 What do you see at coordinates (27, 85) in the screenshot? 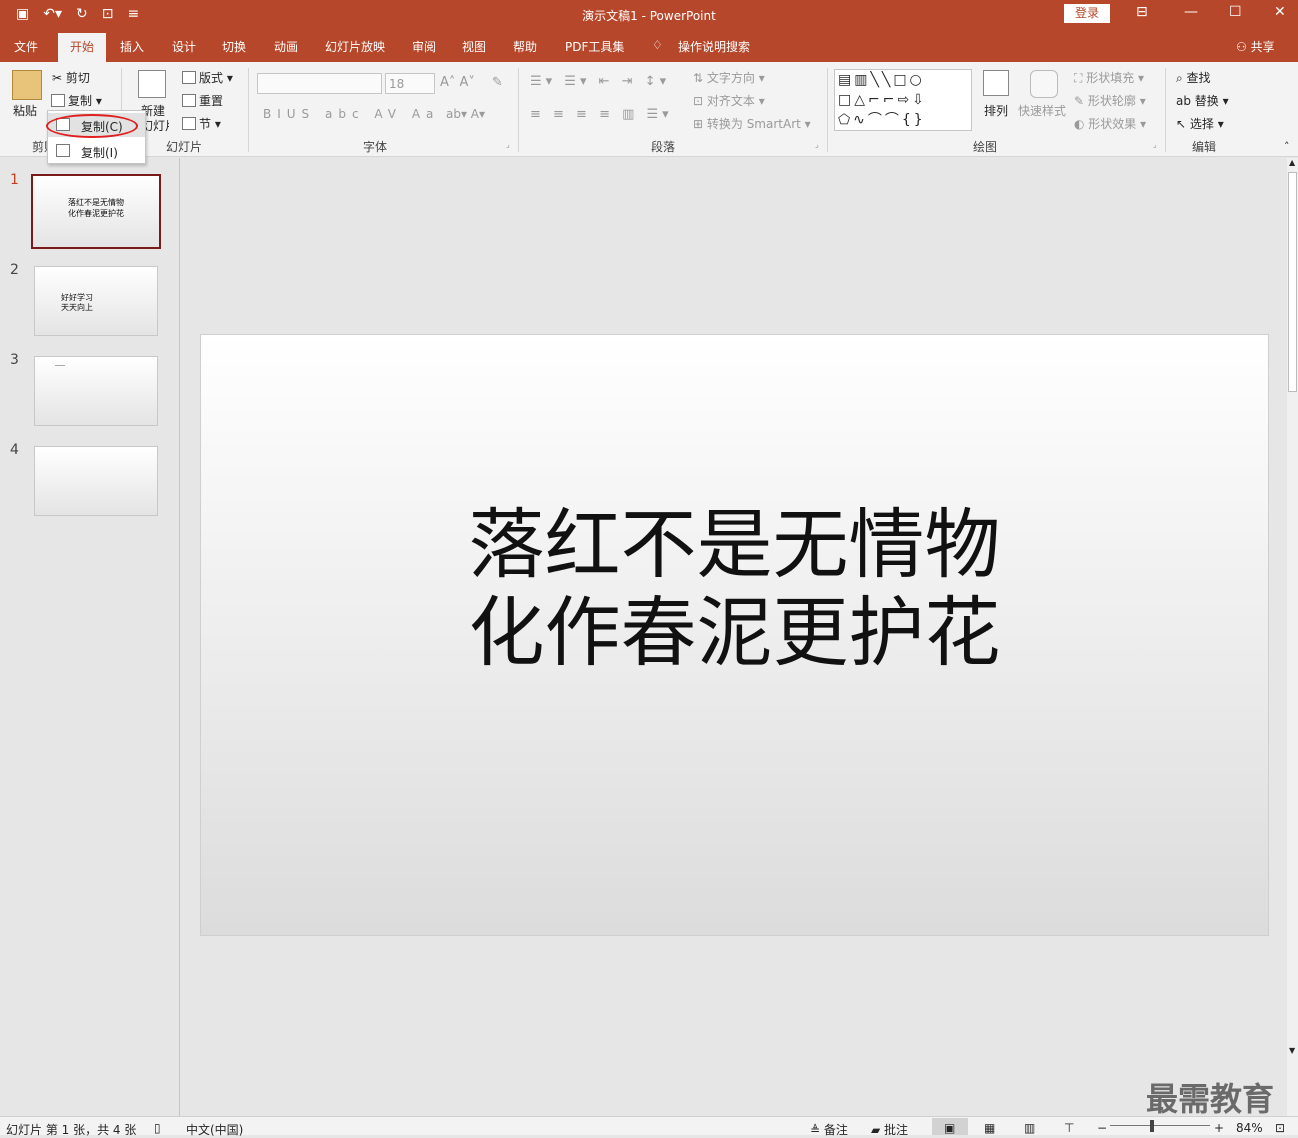
I see `paste-icon` at bounding box center [27, 85].